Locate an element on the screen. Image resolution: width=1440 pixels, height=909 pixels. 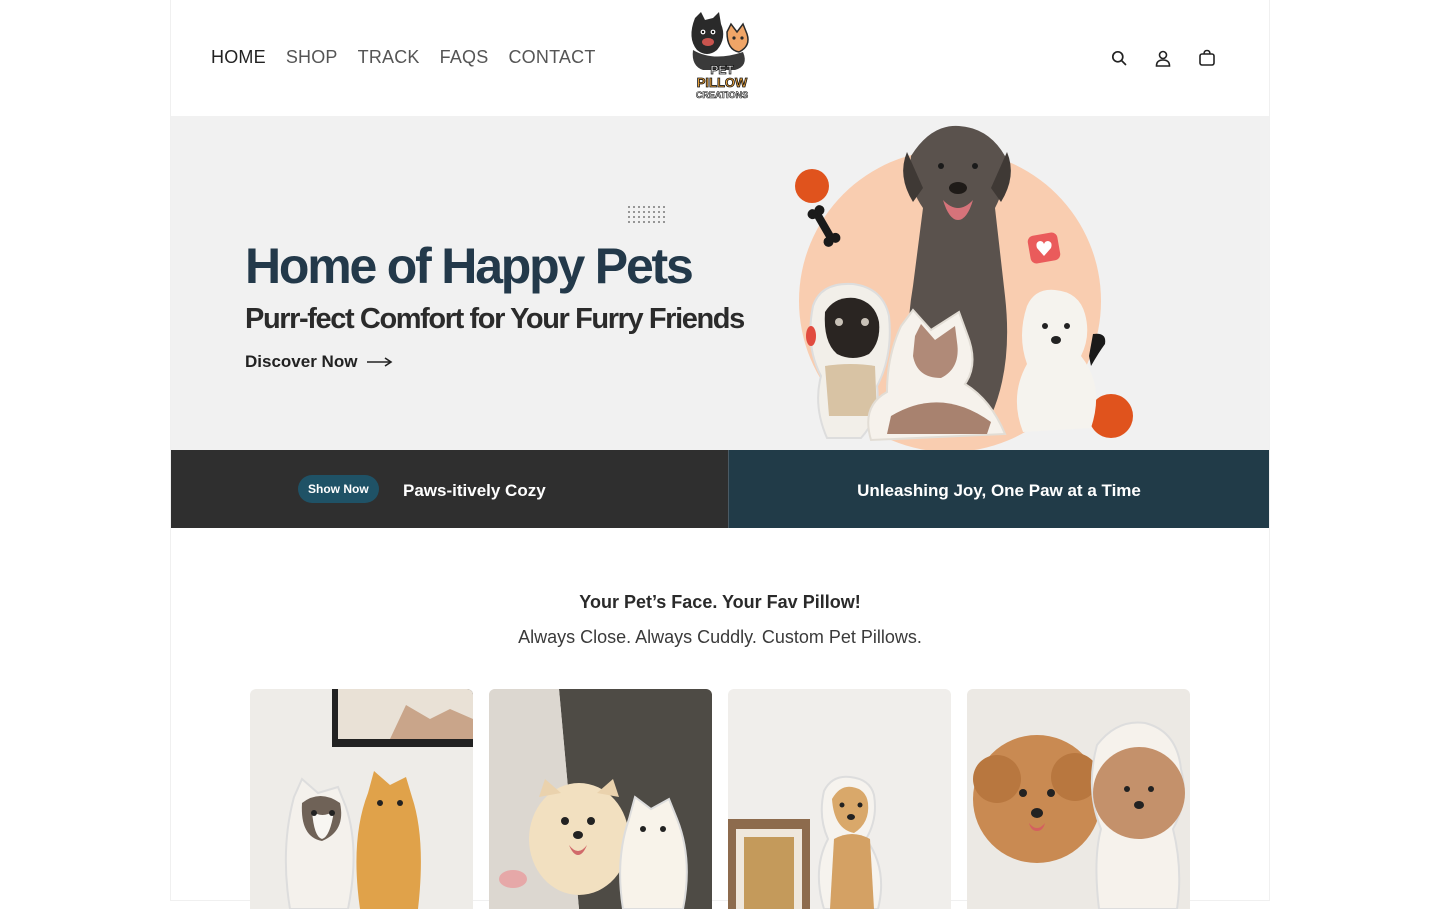
labrador-pillow-card is located at coordinates (839, 799).